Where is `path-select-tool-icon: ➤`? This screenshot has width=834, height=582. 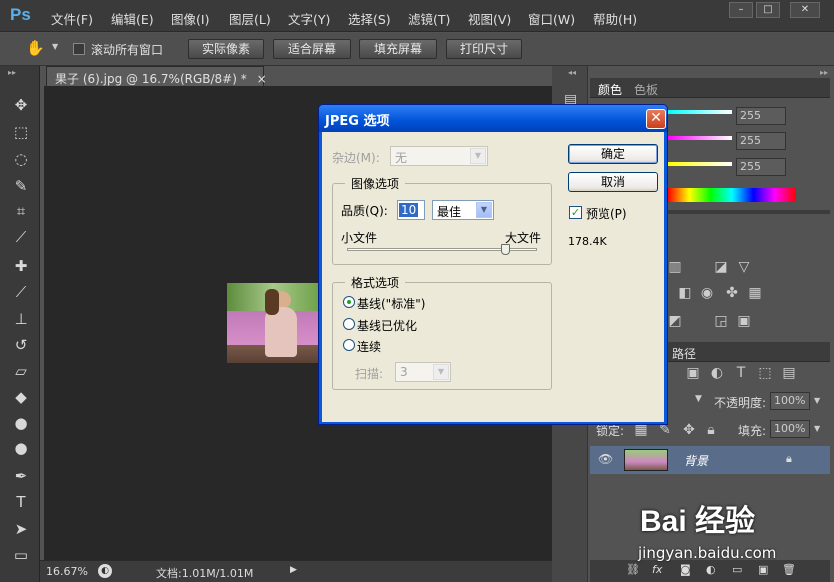
path-select-tool-icon: ➤ is located at coordinates (21, 529).